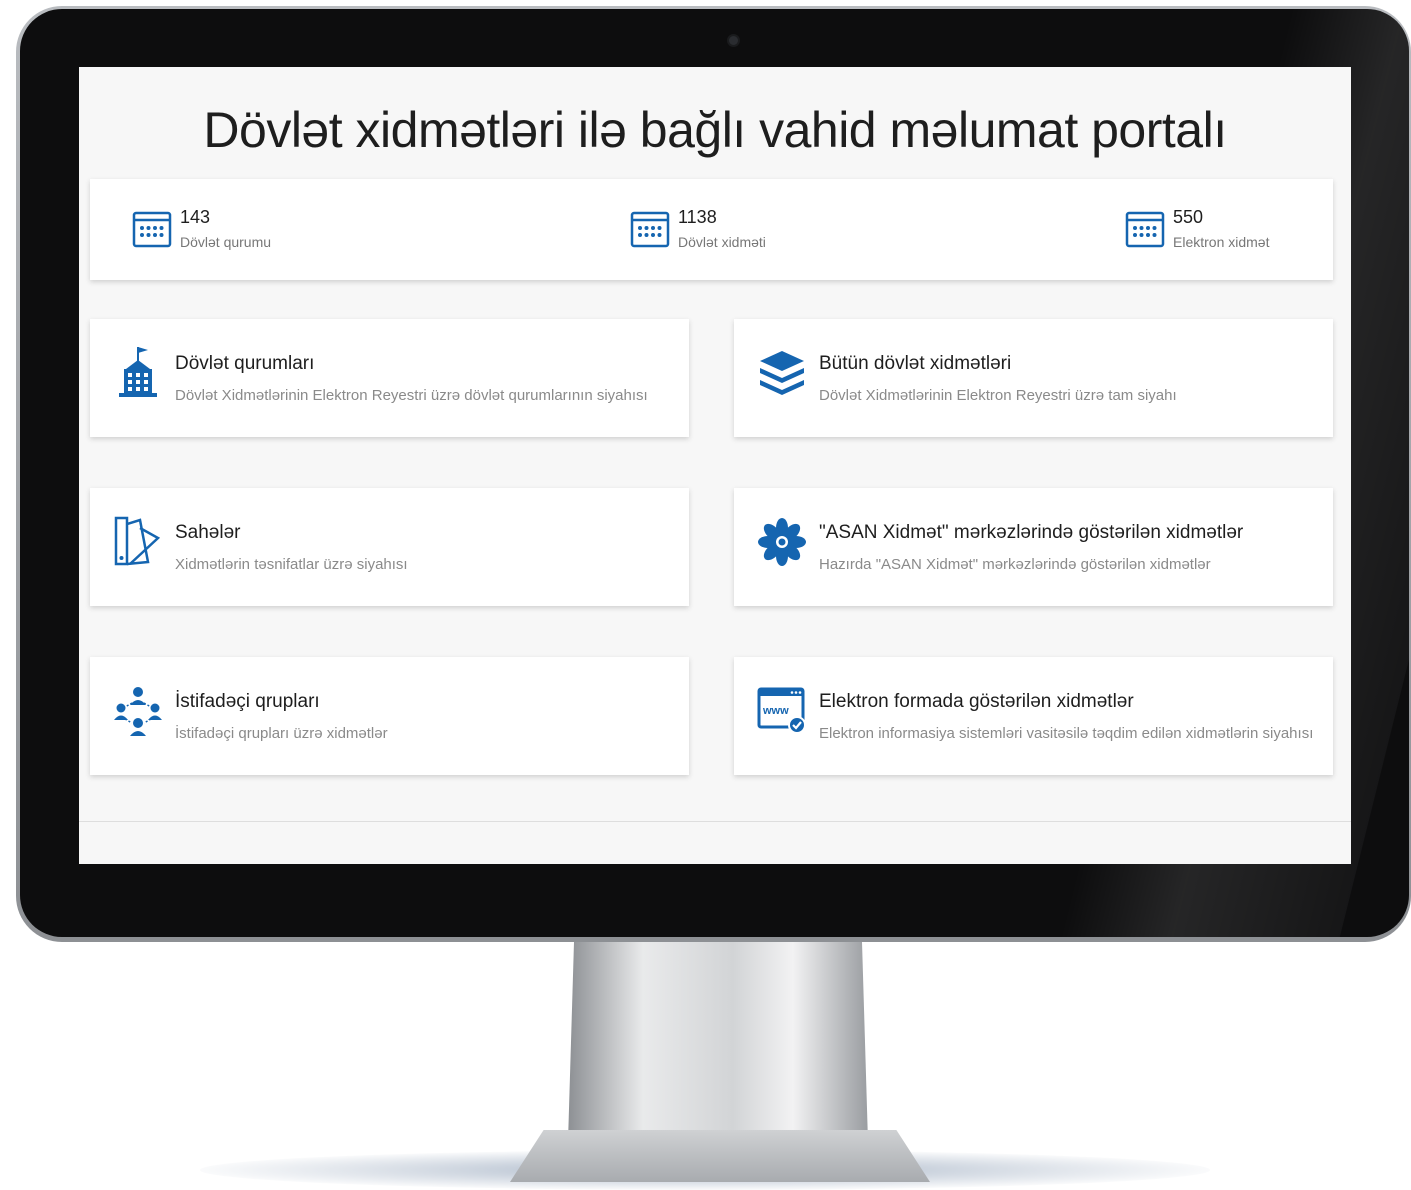 The width and height of the screenshot is (1411, 1190). I want to click on stat-value: 1138, so click(697, 217).